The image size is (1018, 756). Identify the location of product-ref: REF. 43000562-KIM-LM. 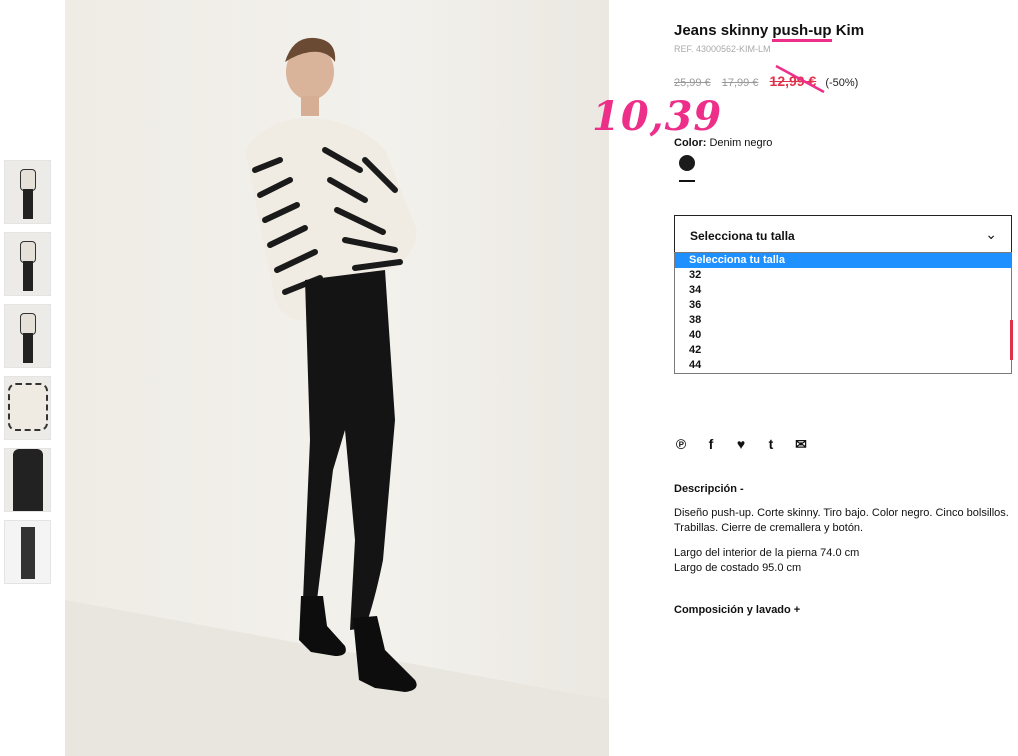
(722, 49).